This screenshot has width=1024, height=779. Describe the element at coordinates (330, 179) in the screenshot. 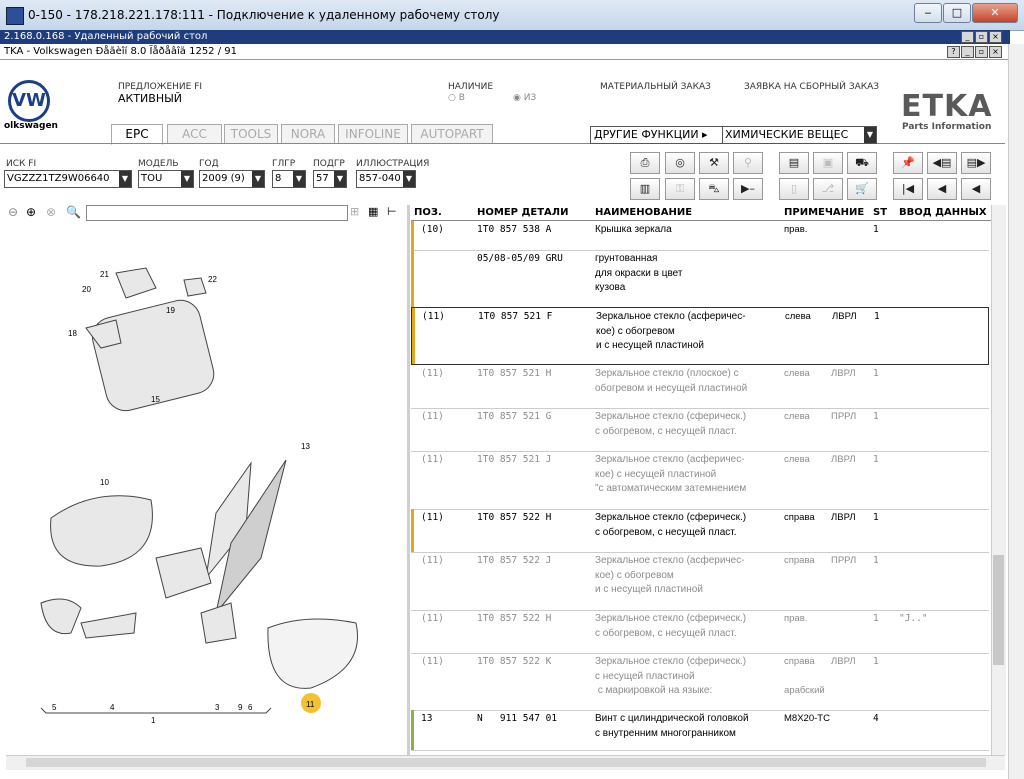

I see `sub-group-select: 57 ▼` at that location.